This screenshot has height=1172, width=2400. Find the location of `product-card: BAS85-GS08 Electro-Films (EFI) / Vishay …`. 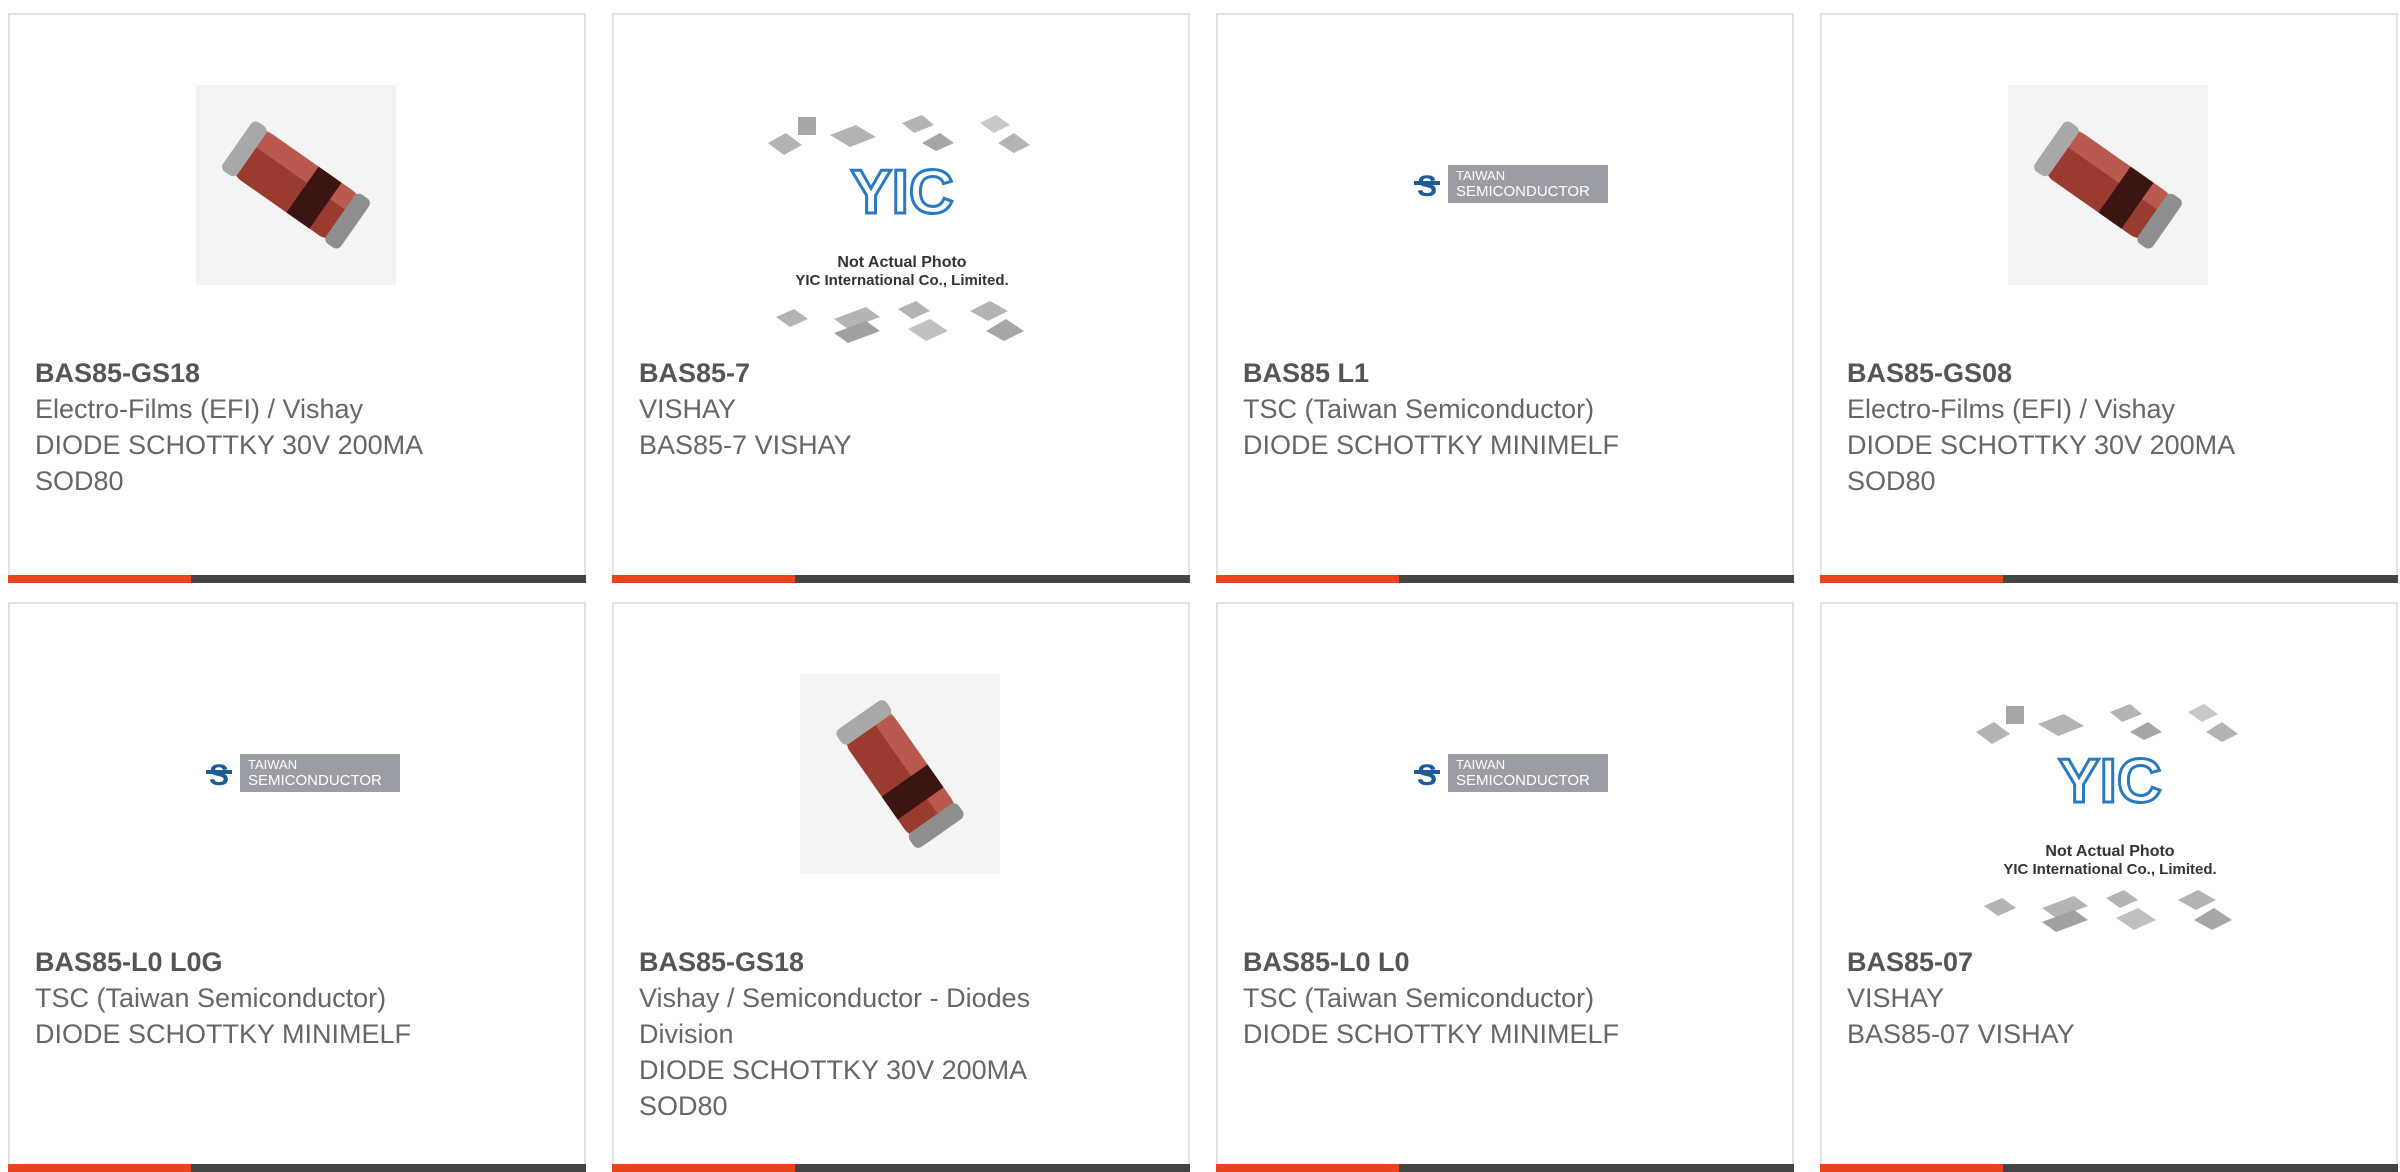

product-card: BAS85-GS08 Electro-Films (EFI) / Vishay … is located at coordinates (2109, 298).